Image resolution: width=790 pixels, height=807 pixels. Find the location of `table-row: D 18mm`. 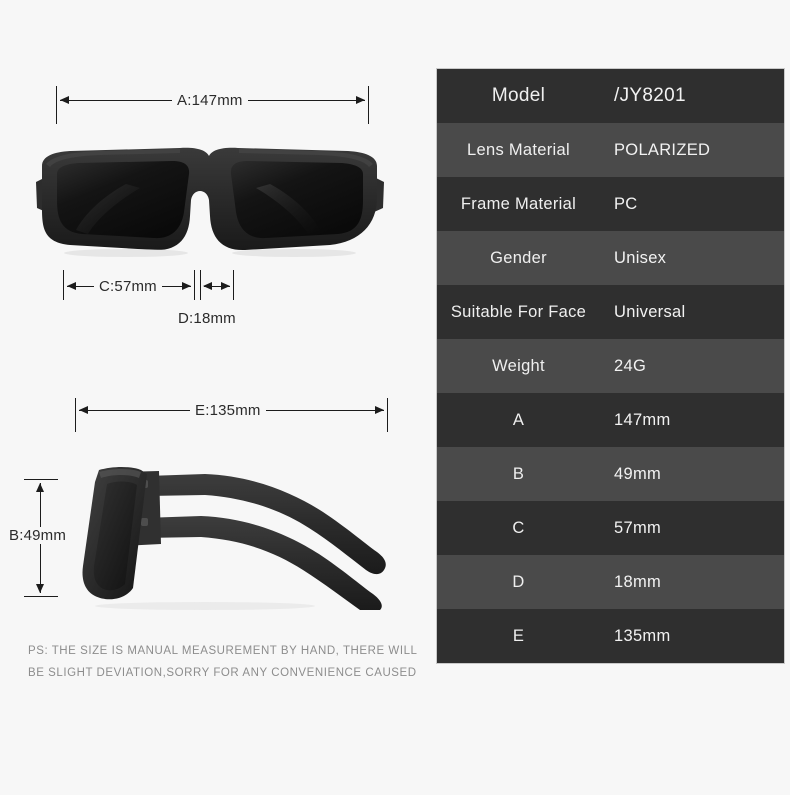

table-row: D 18mm is located at coordinates (610, 582).